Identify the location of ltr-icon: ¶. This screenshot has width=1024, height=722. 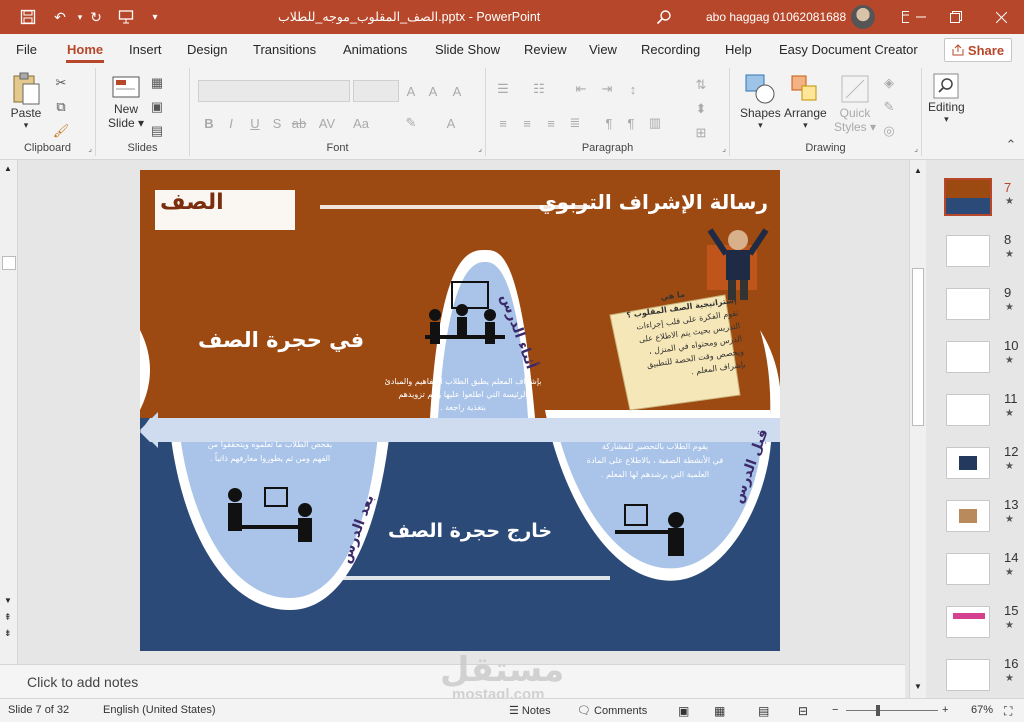
(631, 123).